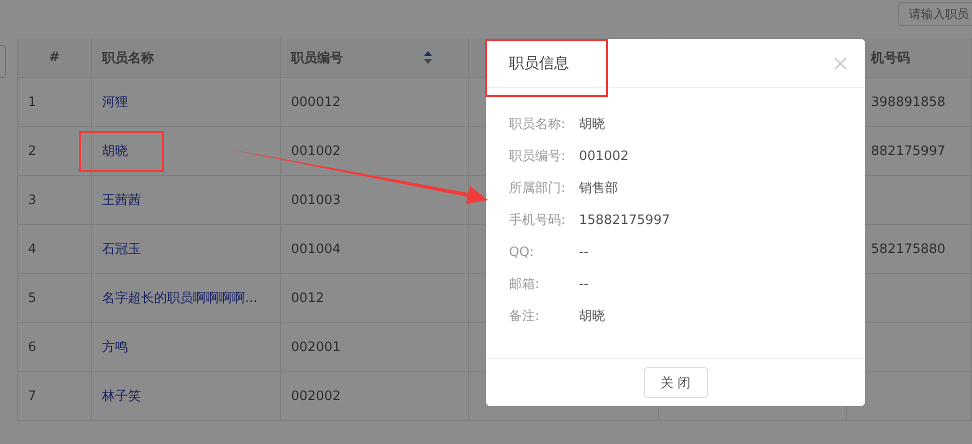 This screenshot has width=972, height=444. What do you see at coordinates (316, 396) in the screenshot?
I see `employee-code: 002002` at bounding box center [316, 396].